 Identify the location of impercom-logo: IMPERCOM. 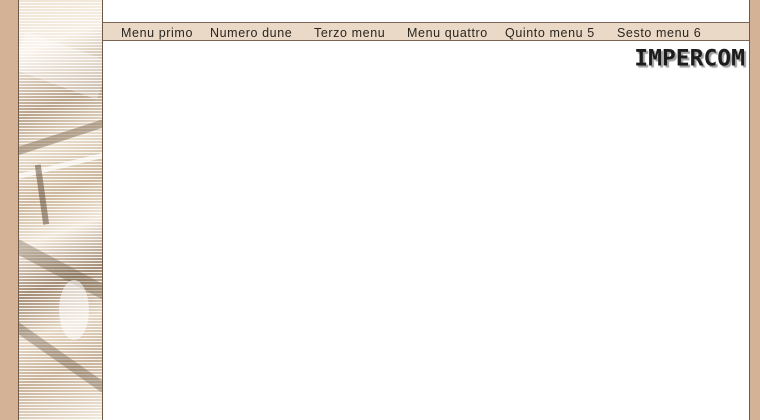
(689, 59).